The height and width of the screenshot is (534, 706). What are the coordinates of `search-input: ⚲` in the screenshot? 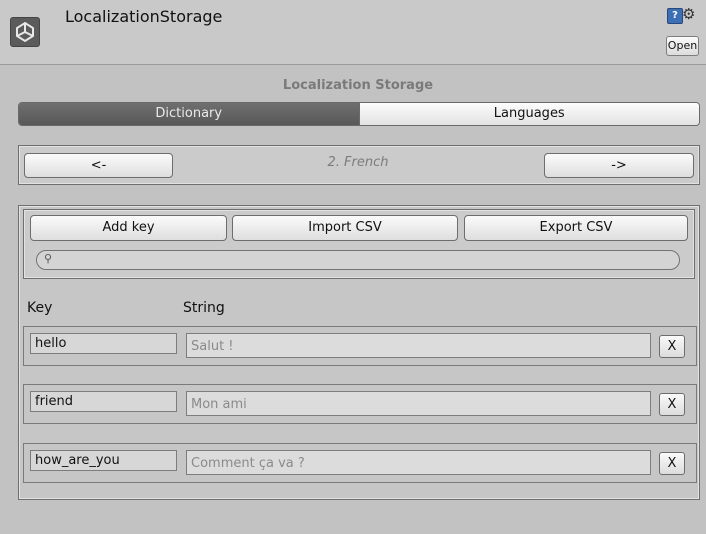 It's located at (358, 260).